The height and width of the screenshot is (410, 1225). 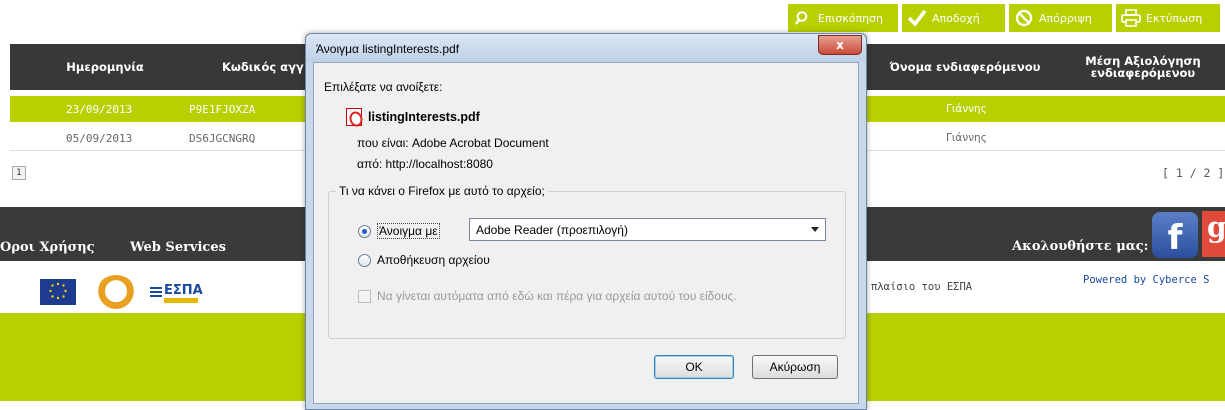 I want to click on action-bar: Επισκόπηση Αποδοχή Απόρριψη Εκτύπωση, so click(x=1004, y=18).